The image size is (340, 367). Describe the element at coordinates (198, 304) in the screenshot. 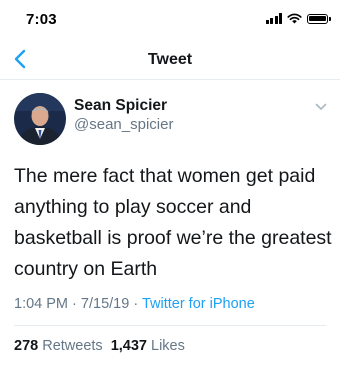

I see `tweet-source-link: Twitter for iPhone` at that location.